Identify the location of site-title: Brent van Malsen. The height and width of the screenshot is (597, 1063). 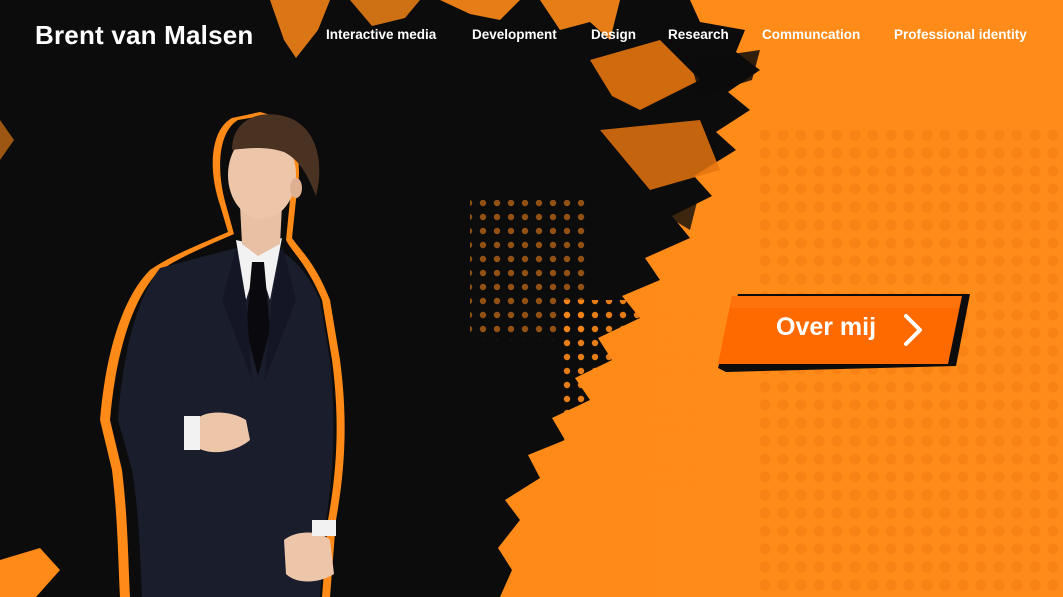
(144, 35).